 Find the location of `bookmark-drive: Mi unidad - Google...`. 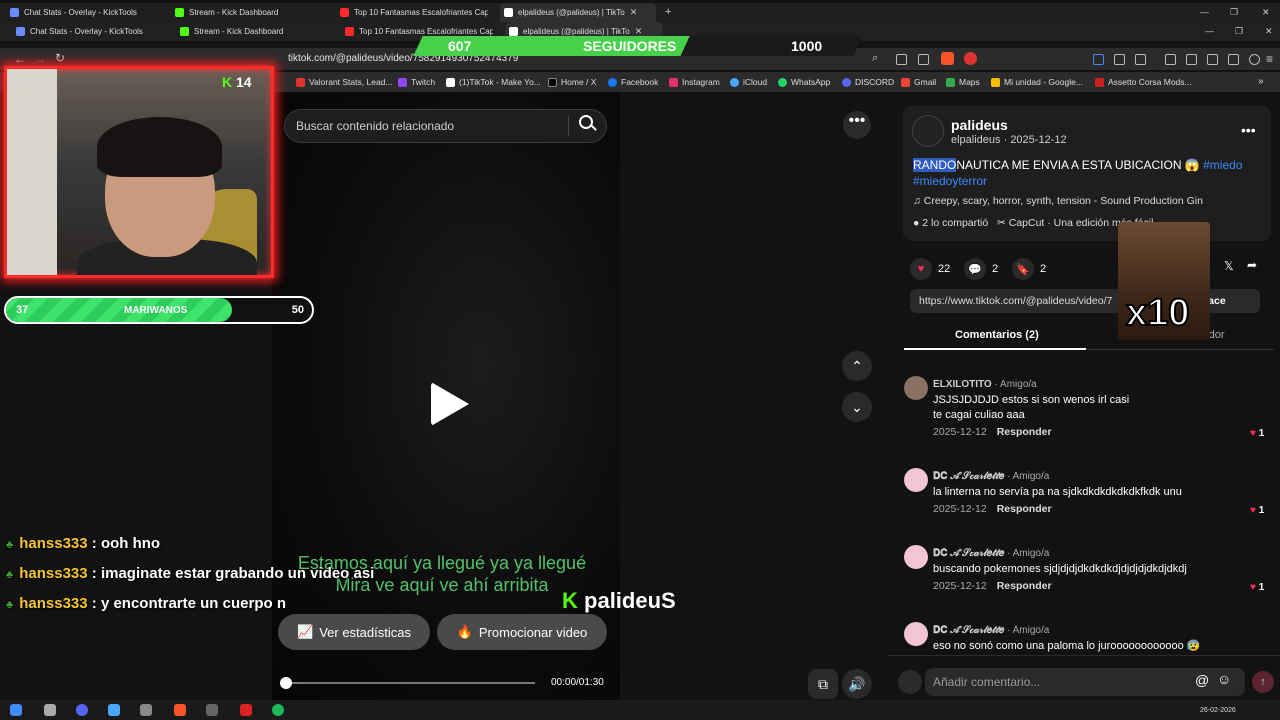

bookmark-drive: Mi unidad - Google... is located at coordinates (1037, 82).